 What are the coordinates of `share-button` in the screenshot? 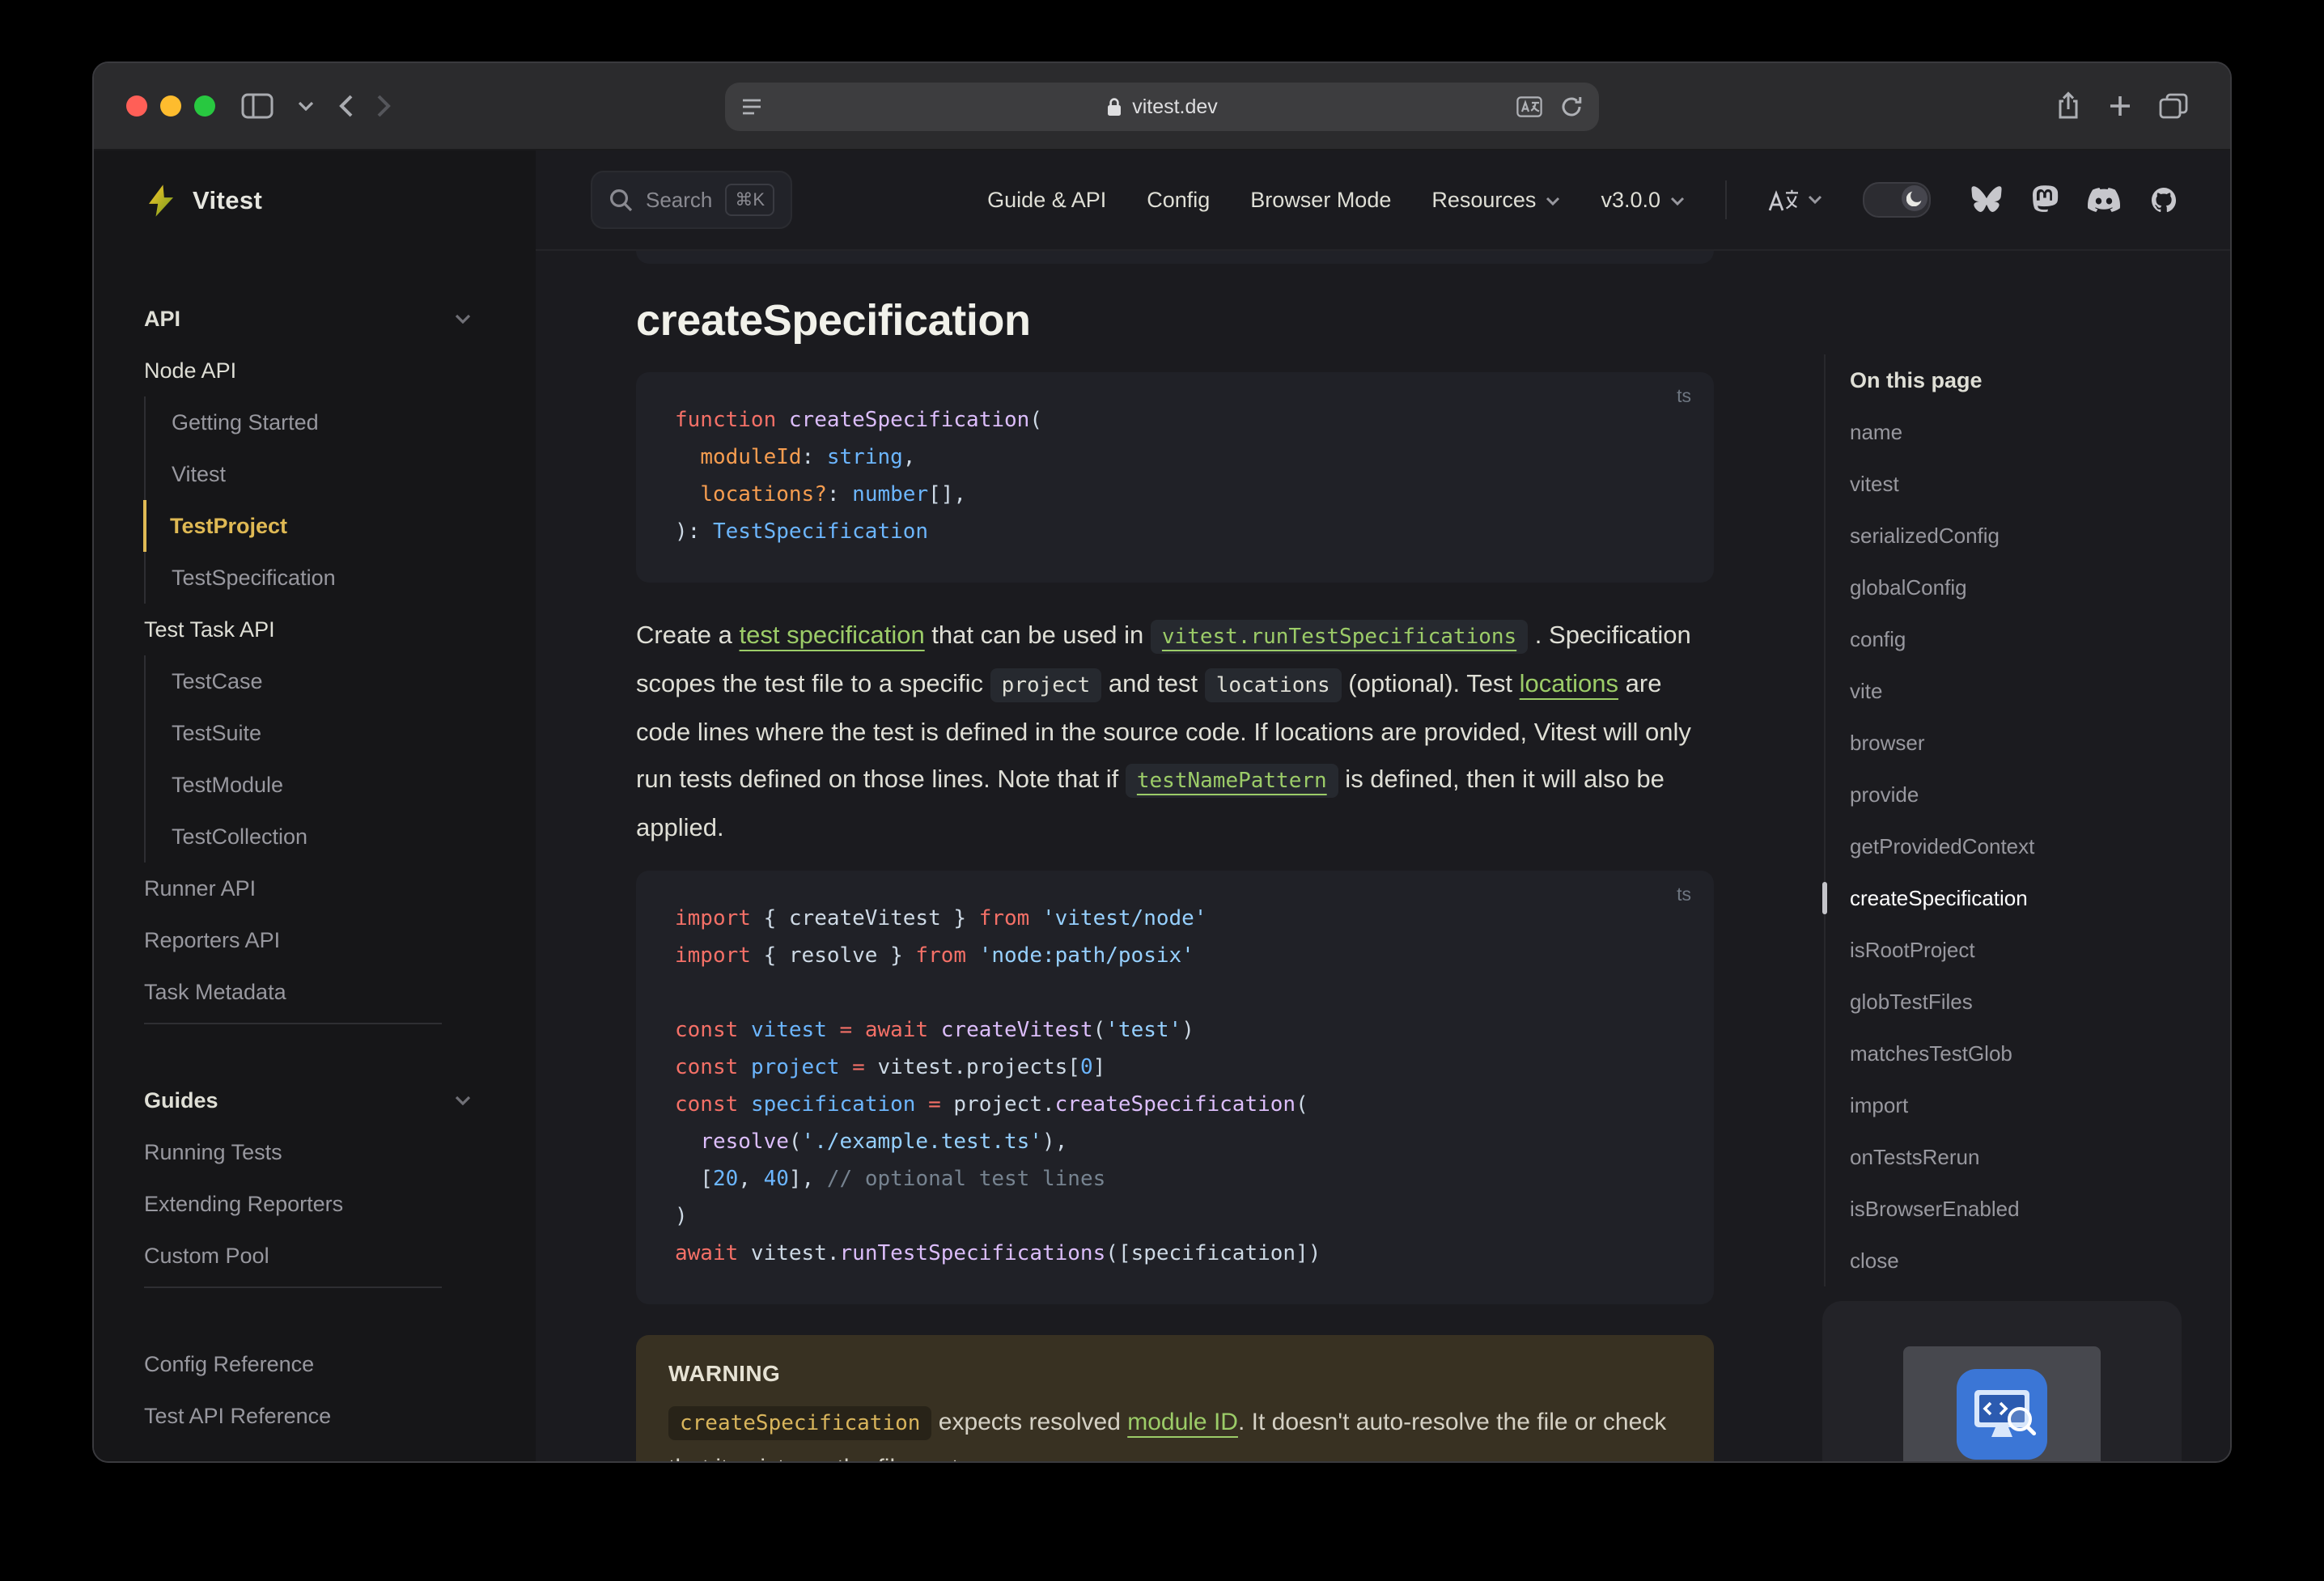 It's located at (2068, 106).